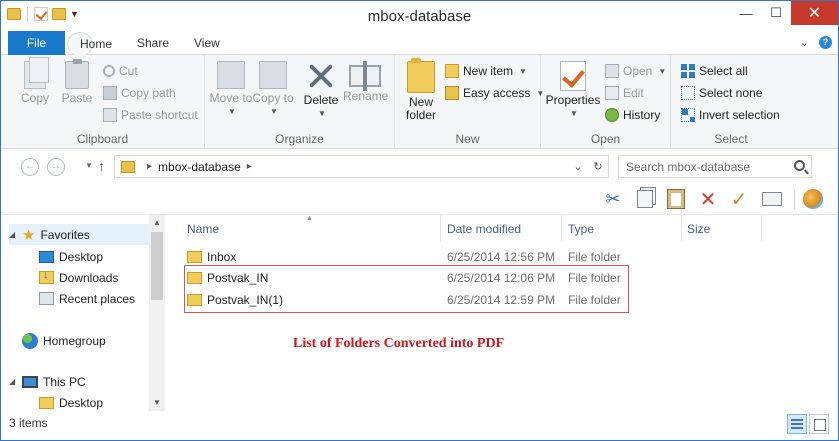 This screenshot has height=441, width=839. Describe the element at coordinates (231, 98) in the screenshot. I see `move-to-label: Move to` at that location.